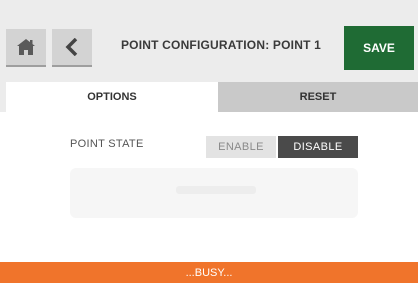  I want to click on tab-reset: RESET, so click(318, 97).